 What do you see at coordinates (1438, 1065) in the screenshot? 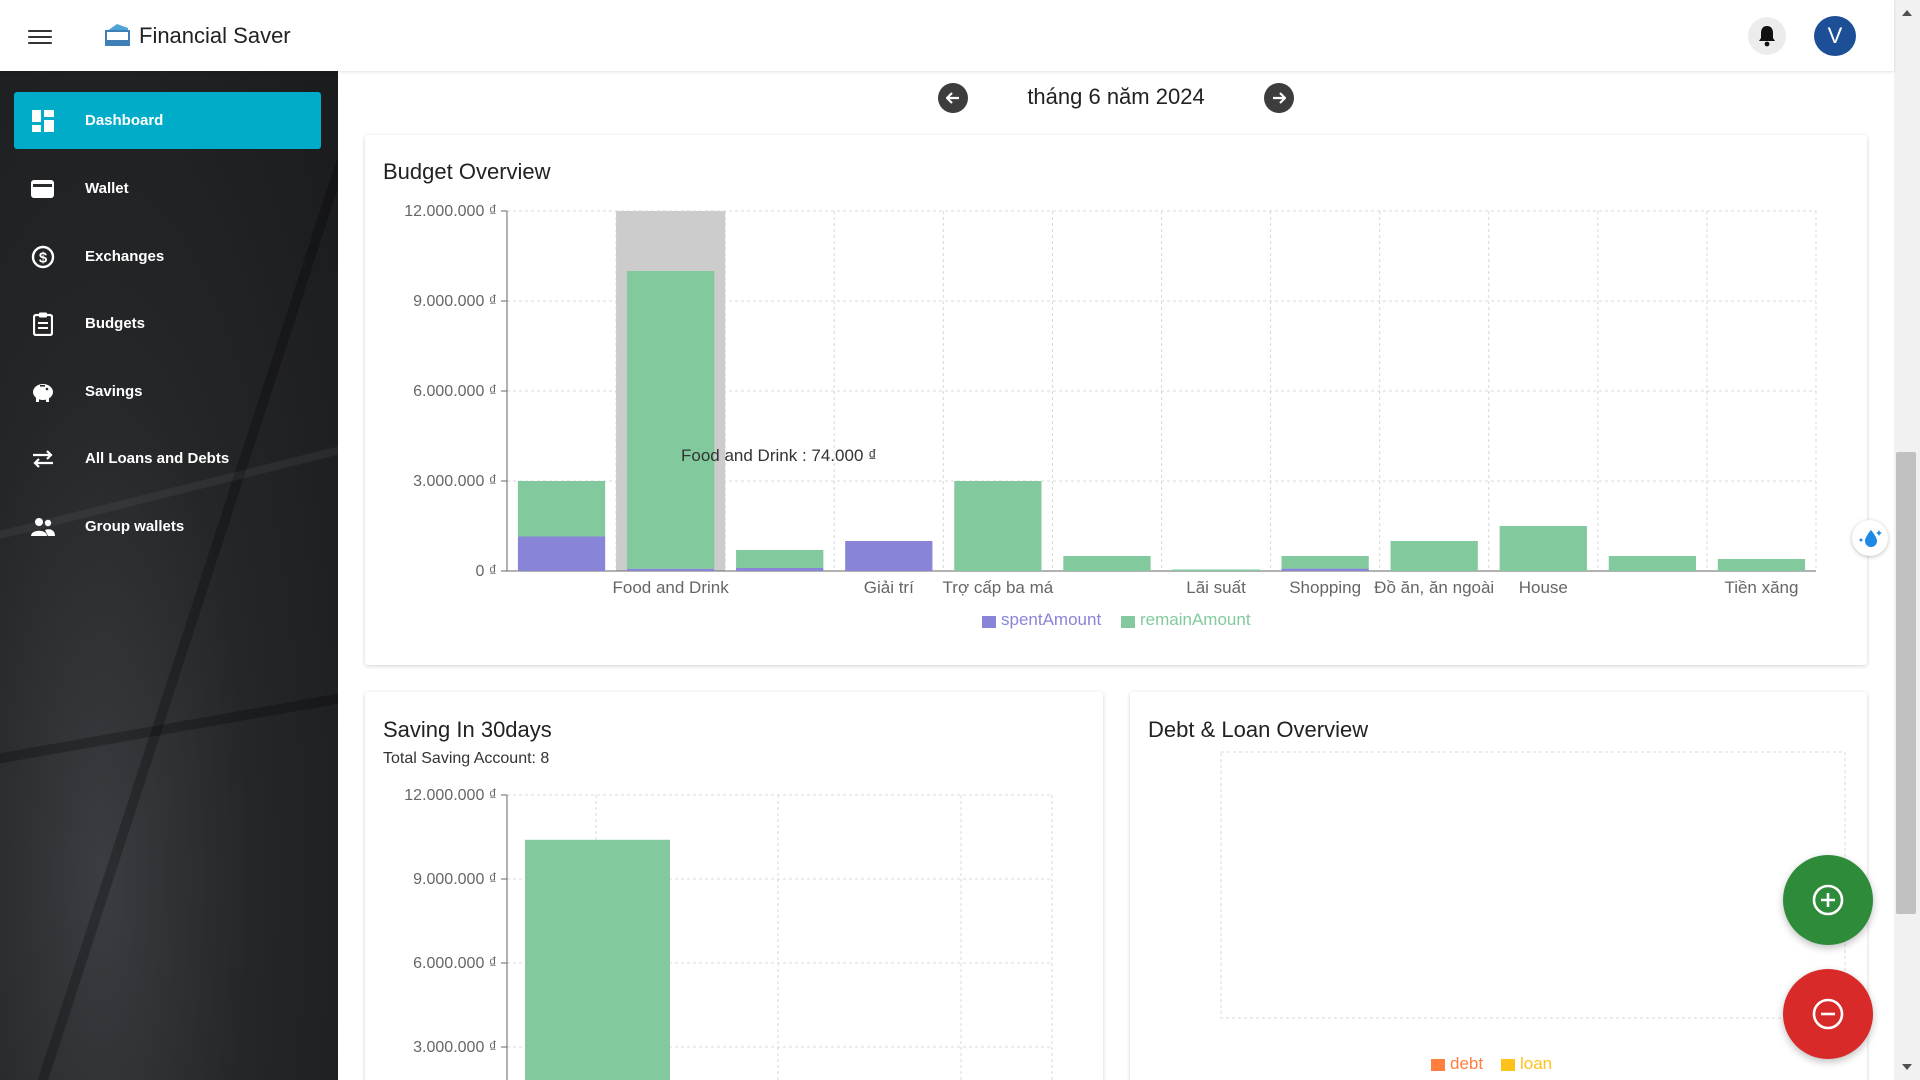
I see `legend-swatch-debt` at bounding box center [1438, 1065].